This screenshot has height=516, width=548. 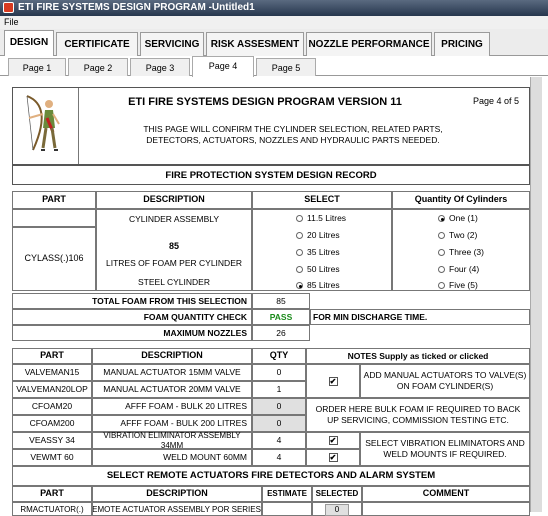 I want to click on cyl-header-part: PART, so click(x=54, y=200).